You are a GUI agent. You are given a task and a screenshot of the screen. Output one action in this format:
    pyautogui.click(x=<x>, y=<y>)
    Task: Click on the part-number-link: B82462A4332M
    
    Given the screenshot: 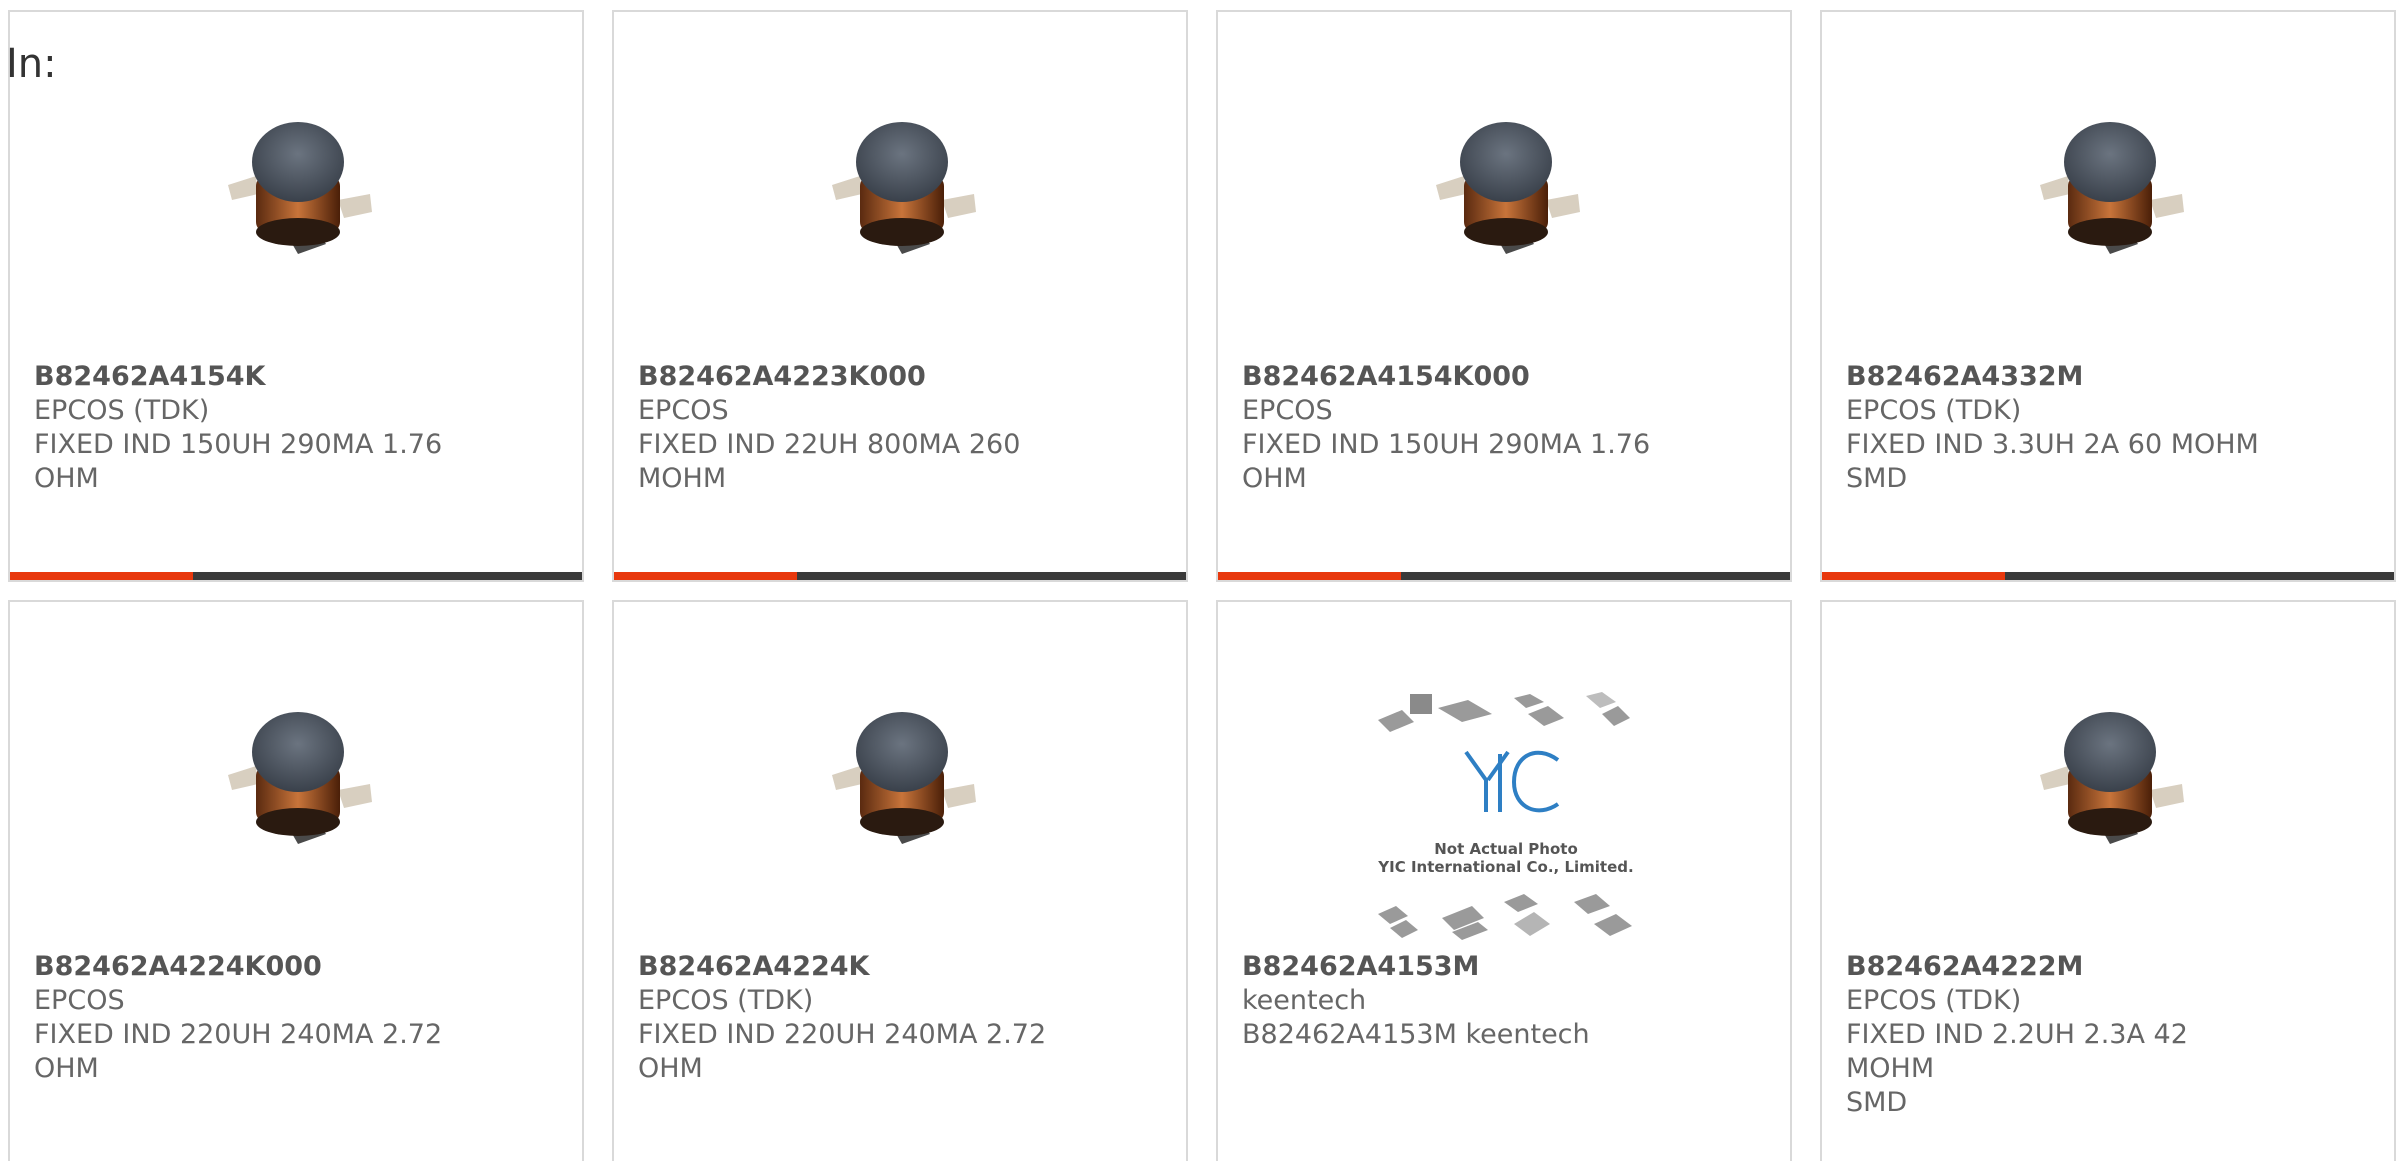 What is the action you would take?
    pyautogui.click(x=2056, y=377)
    